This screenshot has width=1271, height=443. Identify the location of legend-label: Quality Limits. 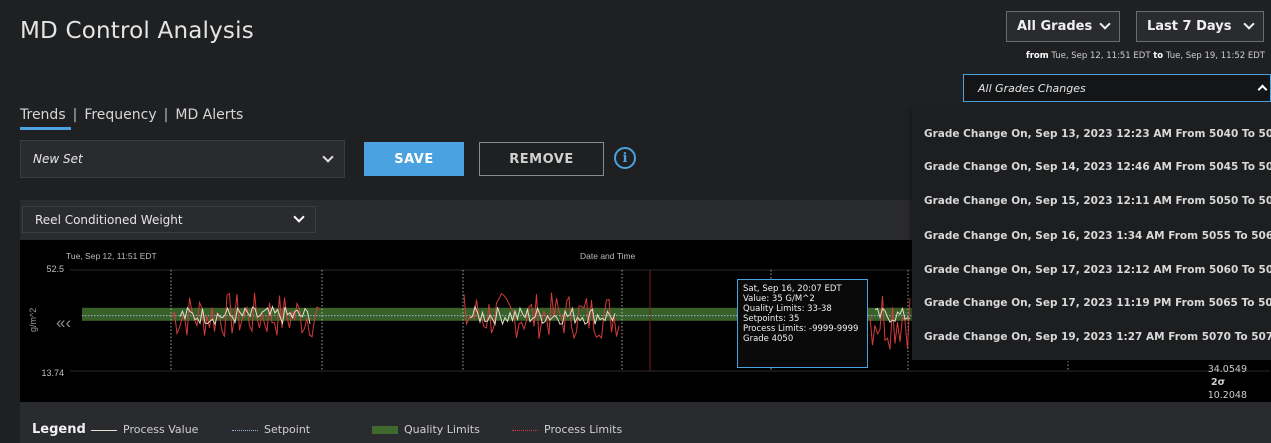
(442, 429).